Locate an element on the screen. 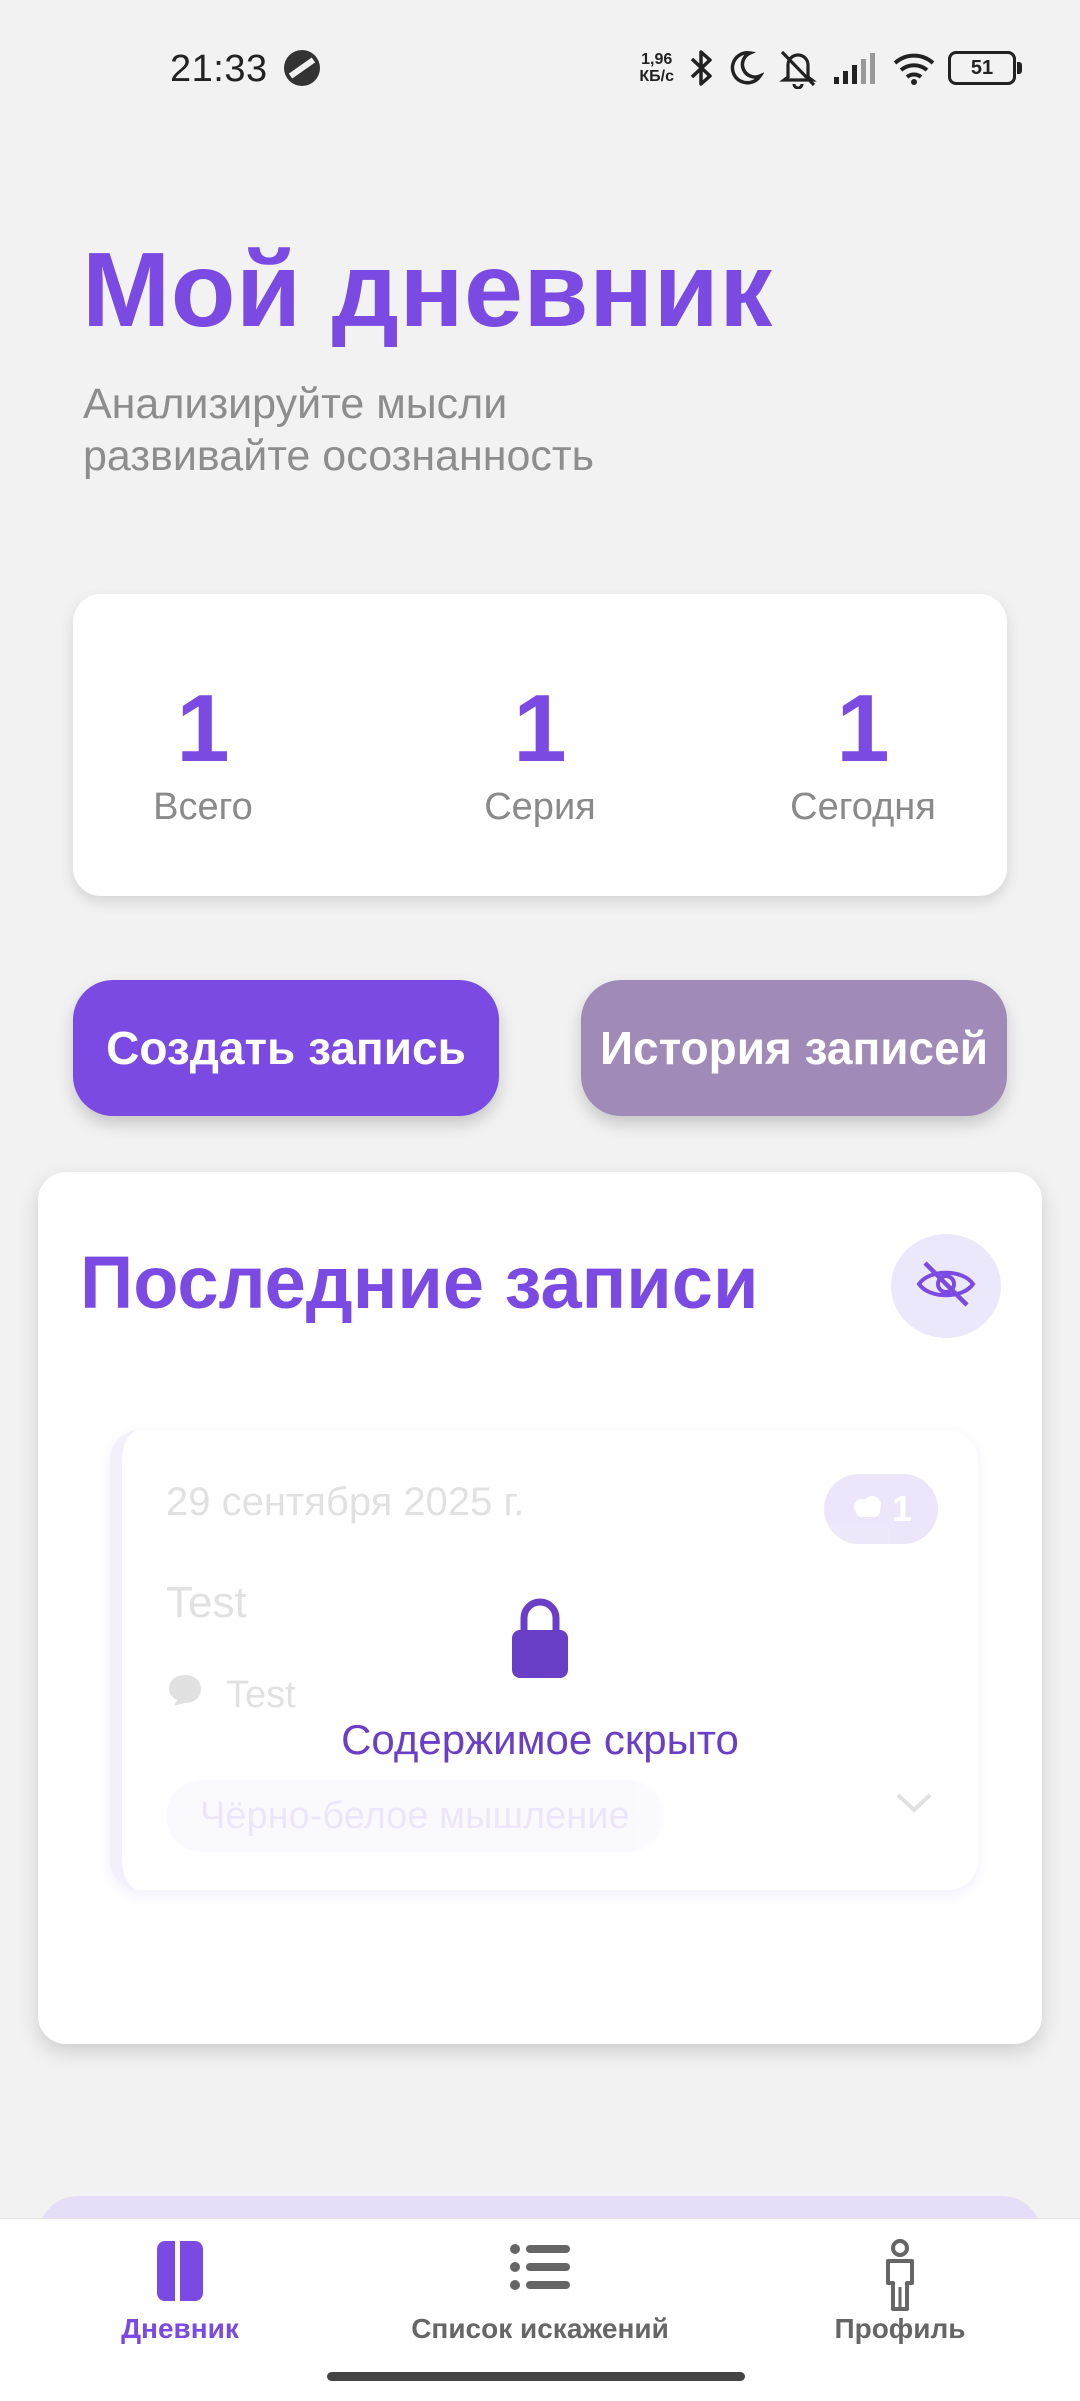  subtitle-line-2: развивайте осознанность is located at coordinates (339, 456).